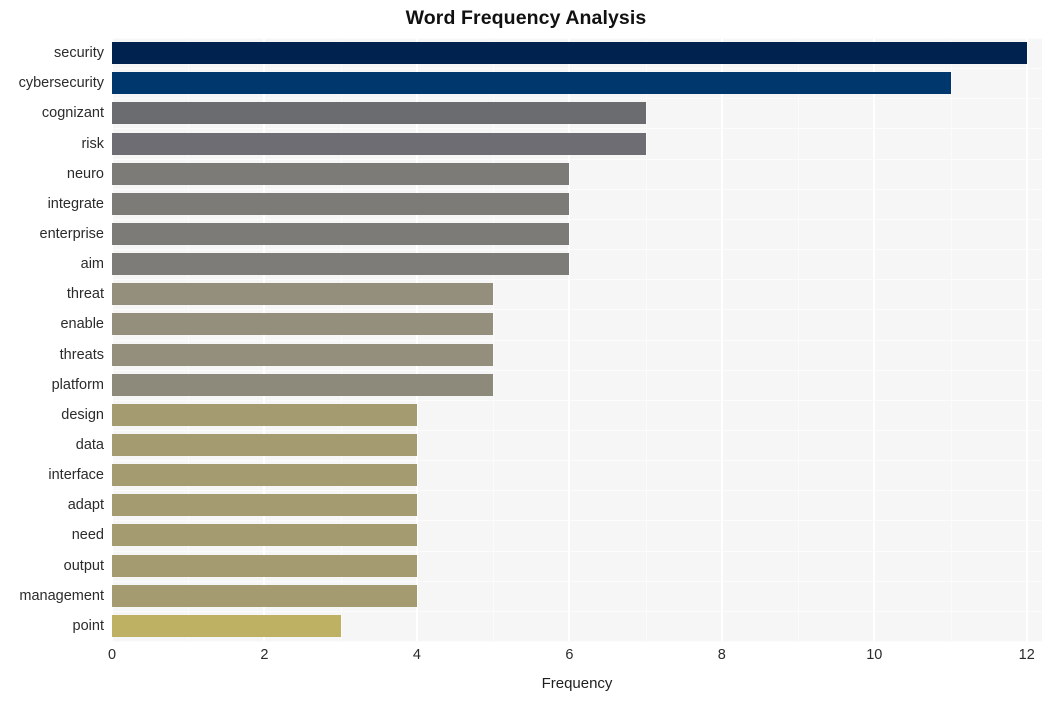  I want to click on x-tick-label: 8, so click(721, 655).